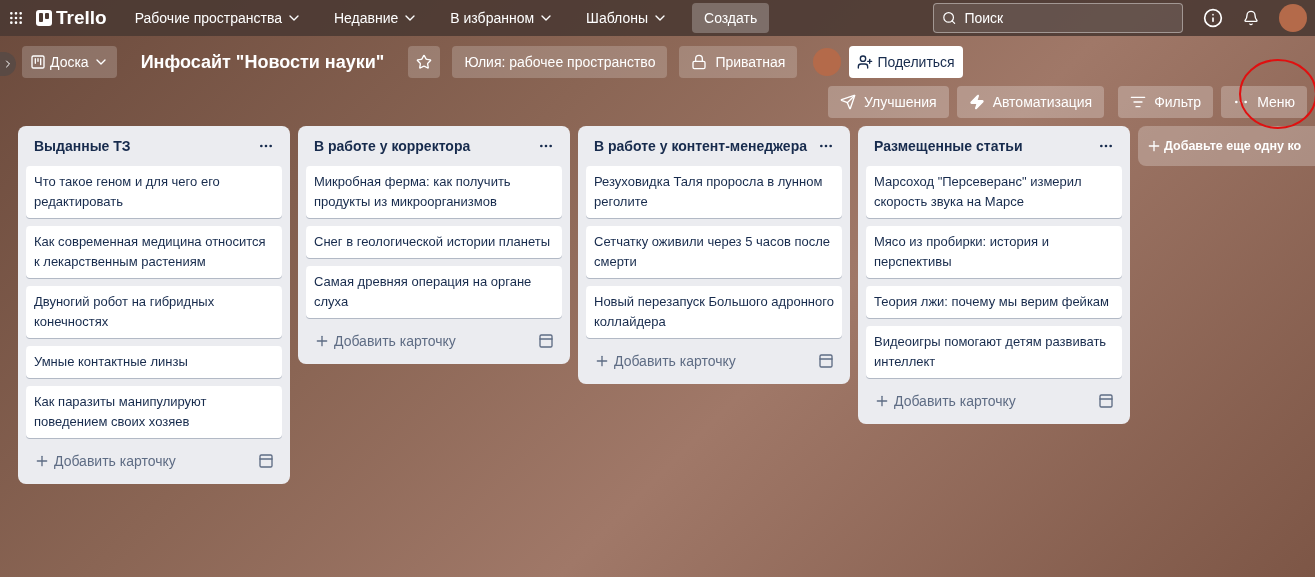 This screenshot has width=1315, height=577. What do you see at coordinates (627, 18) in the screenshot?
I see `nav-menu: Шаблоны` at bounding box center [627, 18].